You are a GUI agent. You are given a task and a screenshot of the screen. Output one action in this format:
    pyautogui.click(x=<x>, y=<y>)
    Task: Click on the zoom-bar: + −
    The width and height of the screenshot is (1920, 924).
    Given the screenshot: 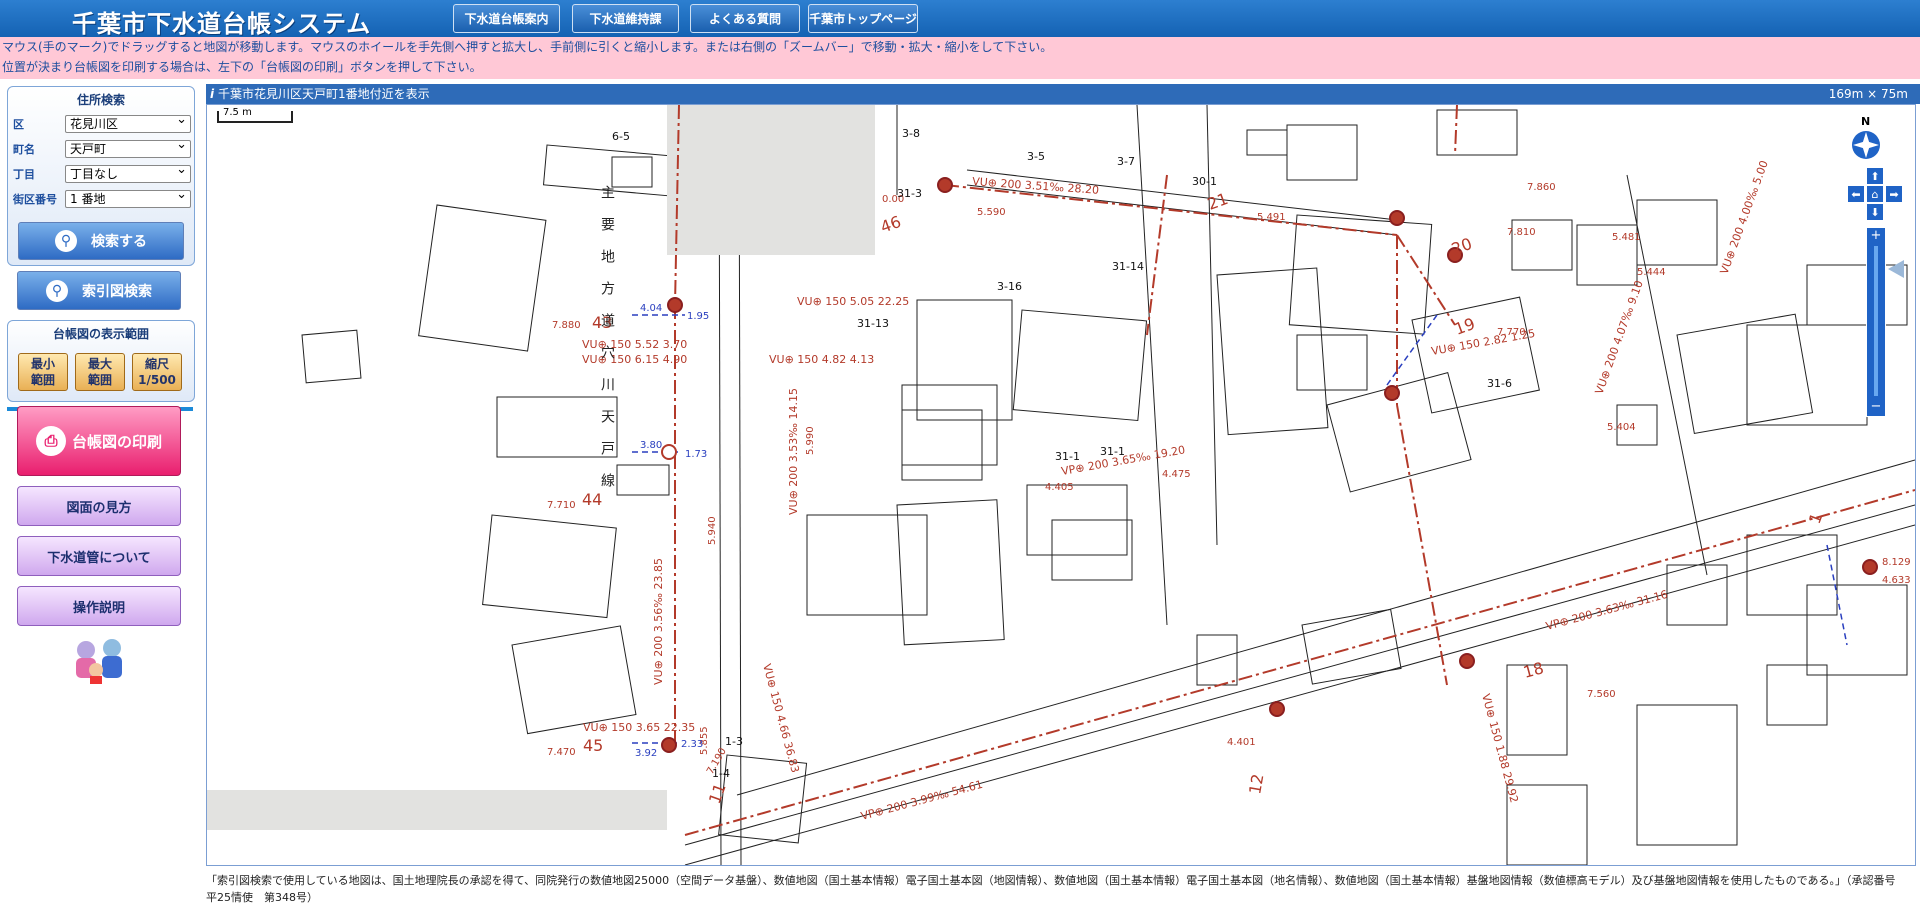 What is the action you would take?
    pyautogui.click(x=1876, y=322)
    